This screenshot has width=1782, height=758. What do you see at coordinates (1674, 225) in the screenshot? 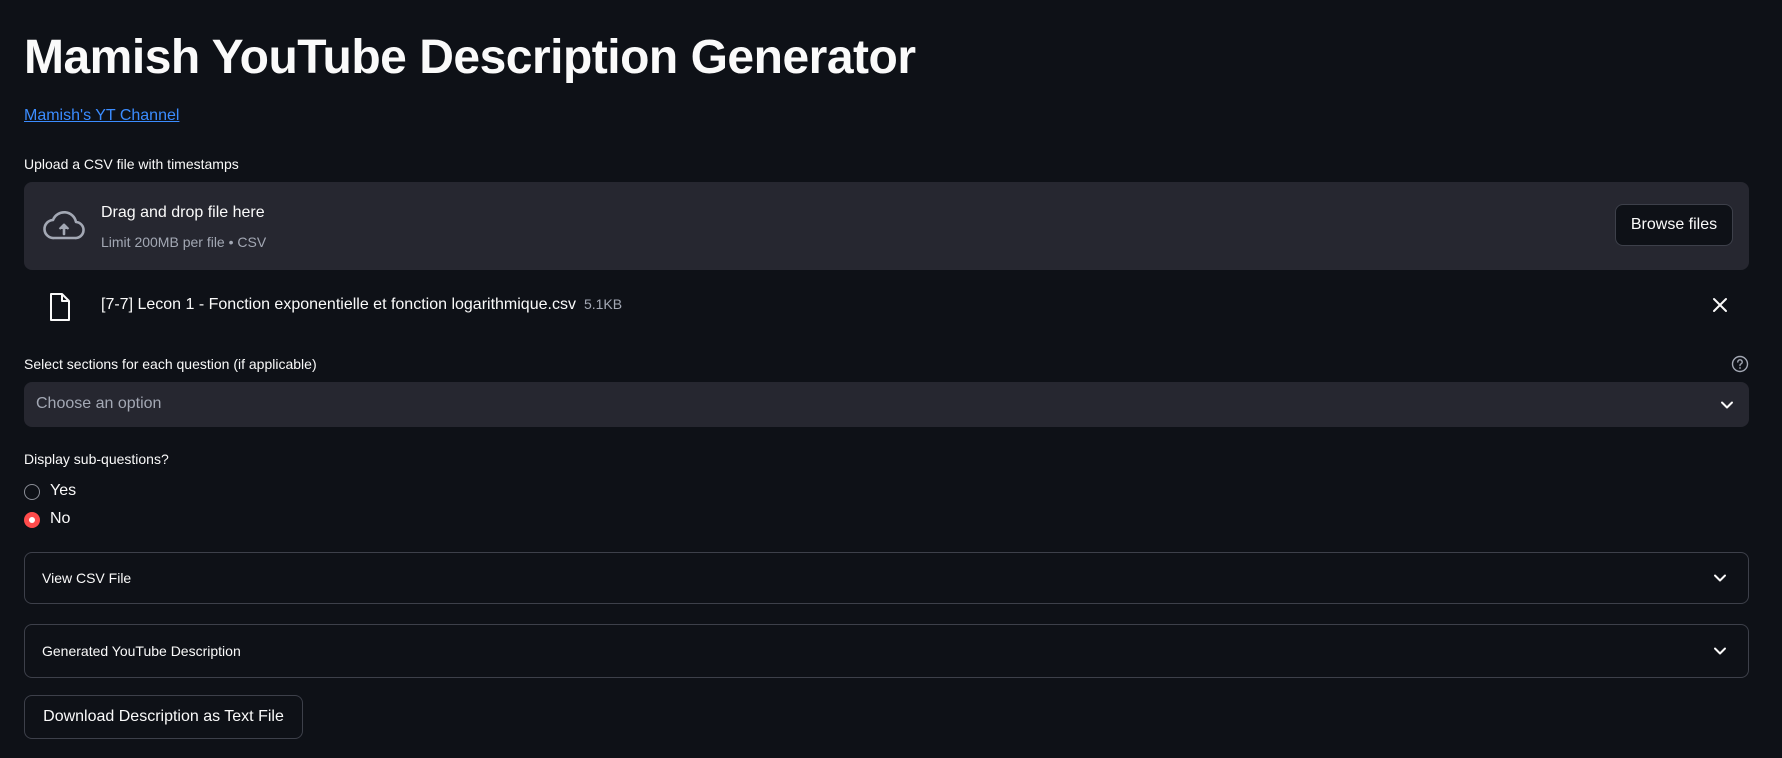
I see `browse-files-button: Browse files` at bounding box center [1674, 225].